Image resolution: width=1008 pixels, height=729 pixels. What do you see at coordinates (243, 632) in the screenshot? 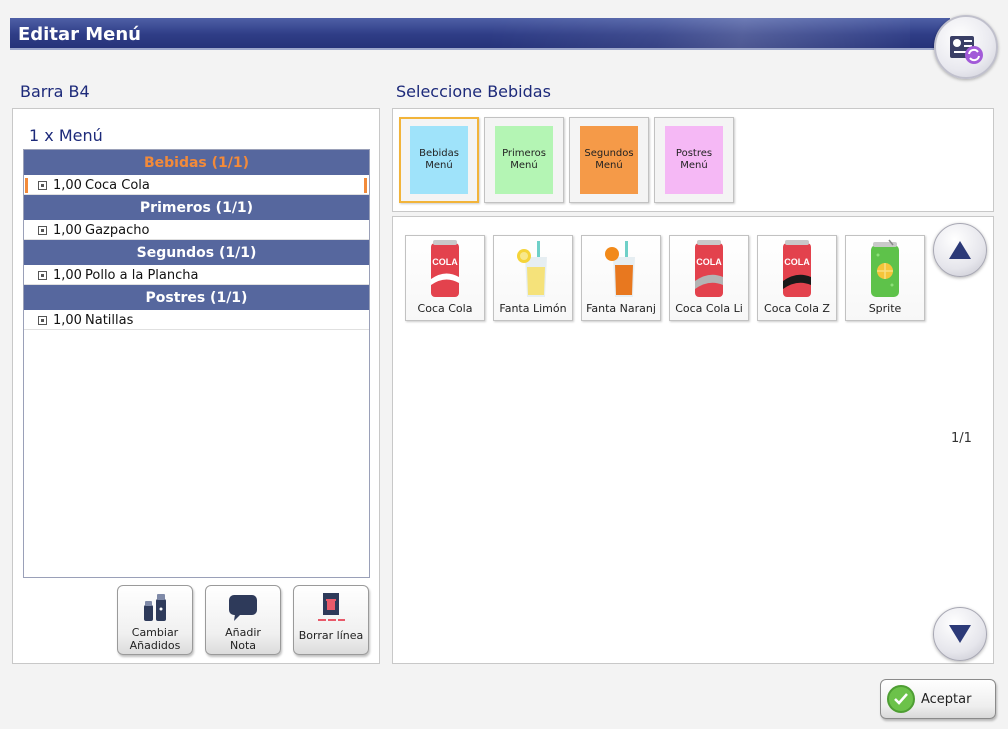
I see `add-note-label-1: Añadir` at bounding box center [243, 632].